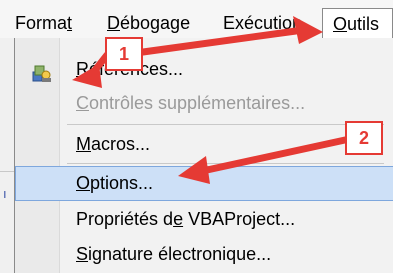 This screenshot has width=393, height=273. I want to click on annotation-callout-1: 1, so click(124, 54).